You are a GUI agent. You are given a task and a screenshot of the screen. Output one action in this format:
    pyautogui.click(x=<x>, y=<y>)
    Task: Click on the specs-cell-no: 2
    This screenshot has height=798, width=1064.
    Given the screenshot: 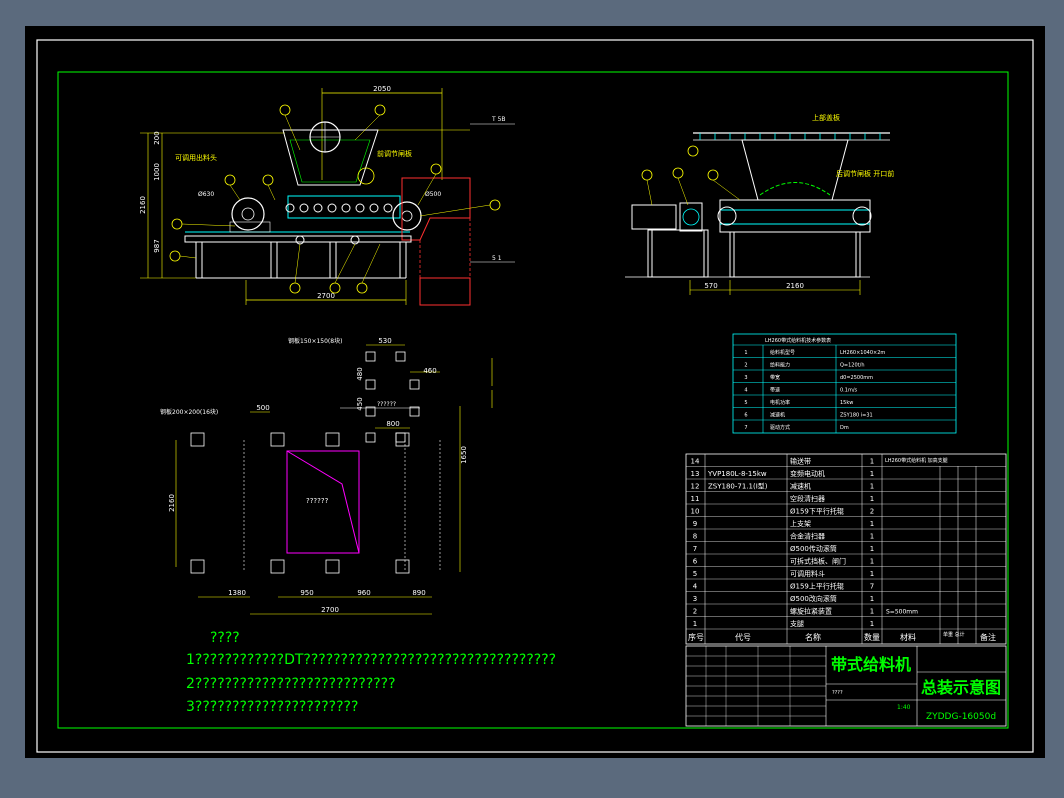 What is the action you would take?
    pyautogui.click(x=745, y=366)
    